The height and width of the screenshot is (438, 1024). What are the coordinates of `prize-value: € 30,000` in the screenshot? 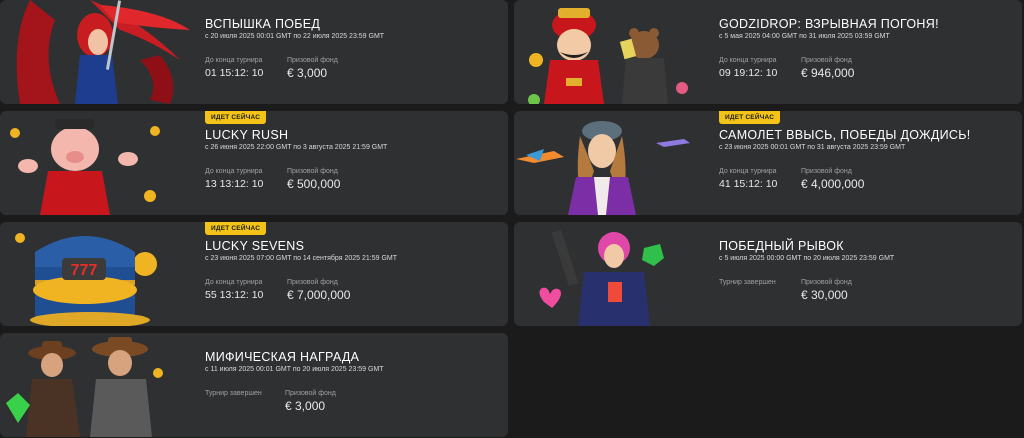 It's located at (824, 295).